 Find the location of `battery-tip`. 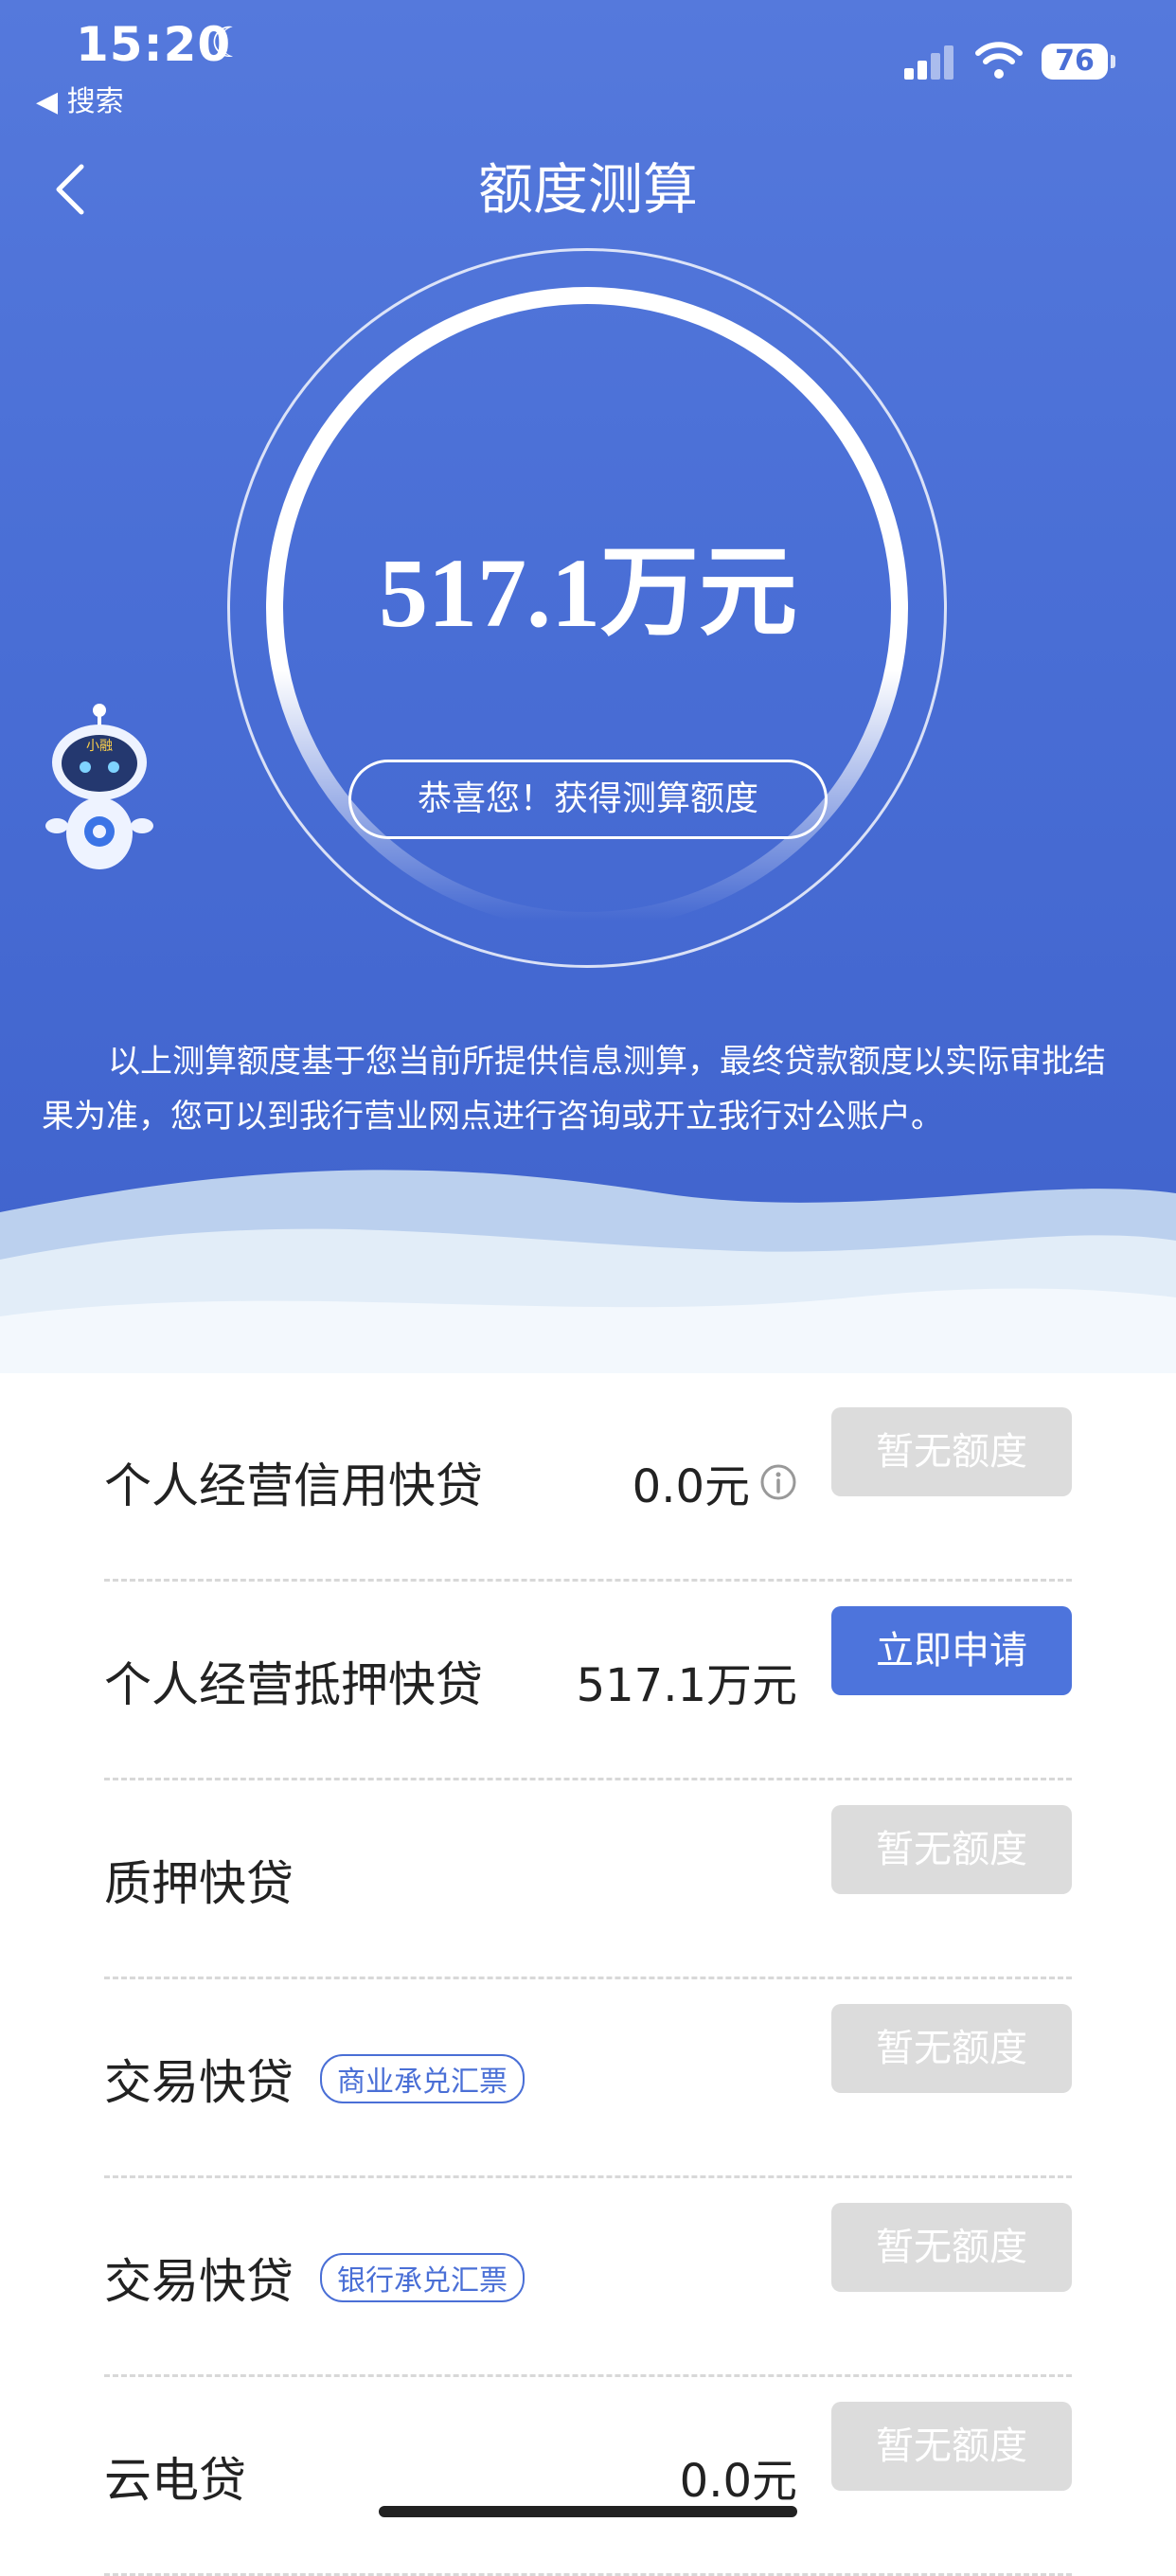

battery-tip is located at coordinates (1113, 61).